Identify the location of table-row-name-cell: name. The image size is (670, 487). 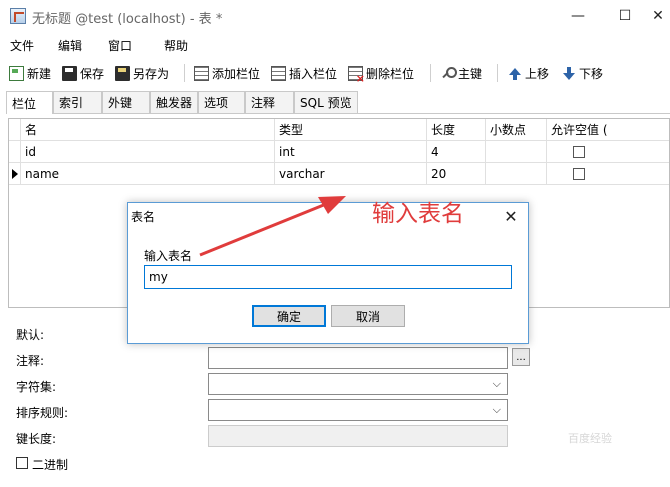
(148, 174).